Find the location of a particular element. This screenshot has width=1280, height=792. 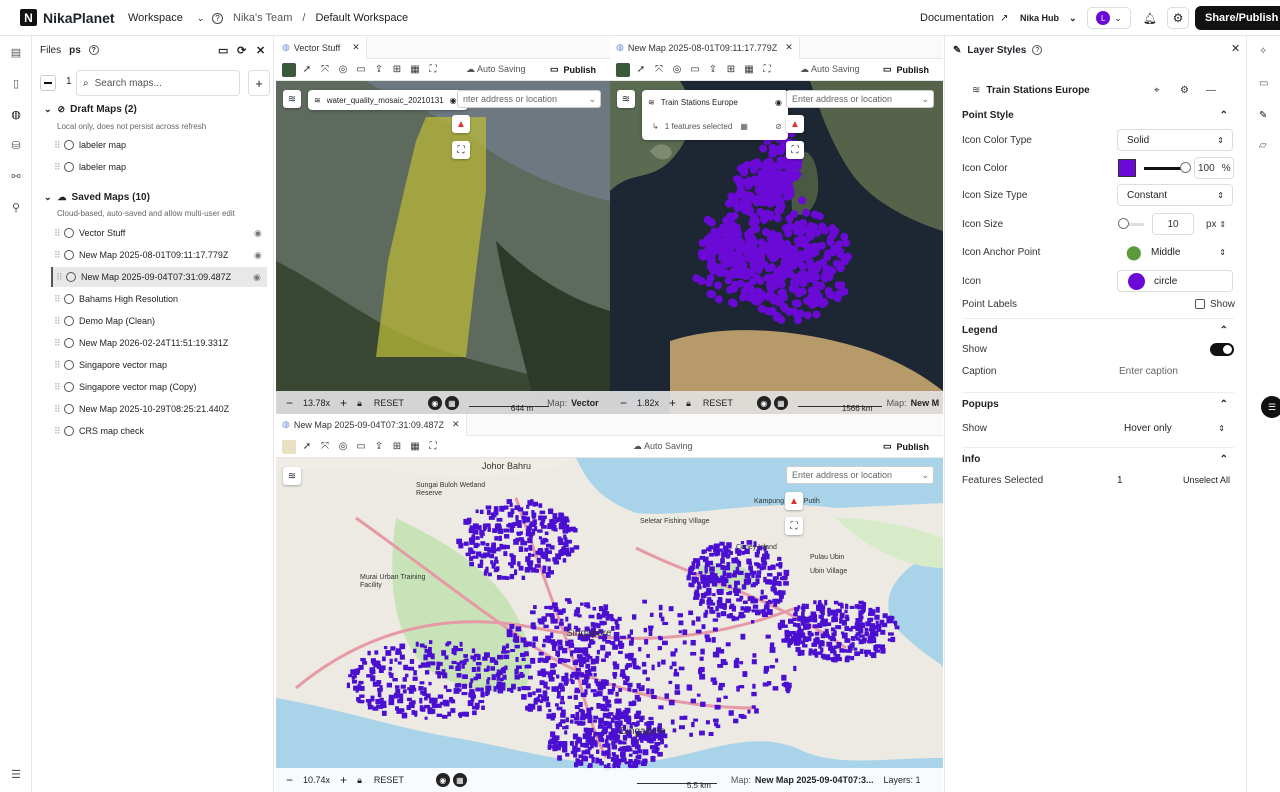

list-item: ⠿ Vector Stuff ◉ is located at coordinates (158, 233).